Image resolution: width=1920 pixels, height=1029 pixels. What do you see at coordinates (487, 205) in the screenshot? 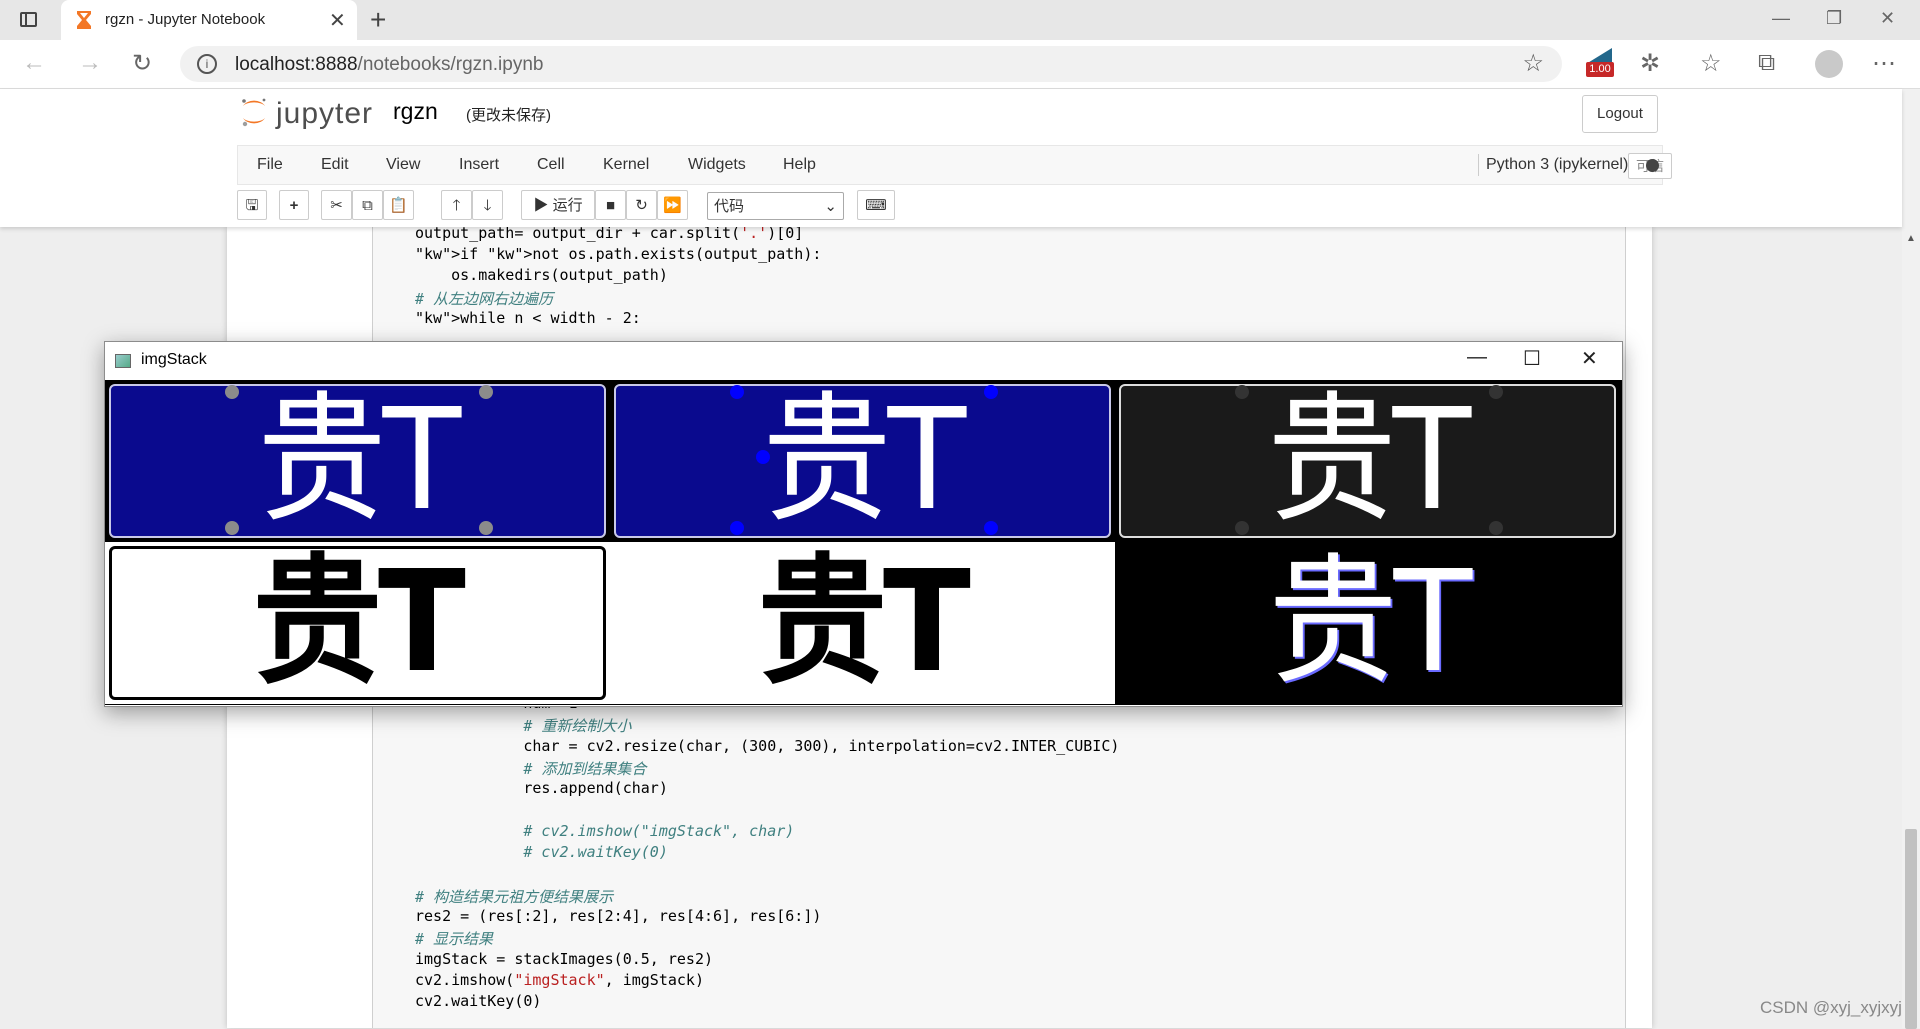
I see `move-down-button: 🡓` at bounding box center [487, 205].